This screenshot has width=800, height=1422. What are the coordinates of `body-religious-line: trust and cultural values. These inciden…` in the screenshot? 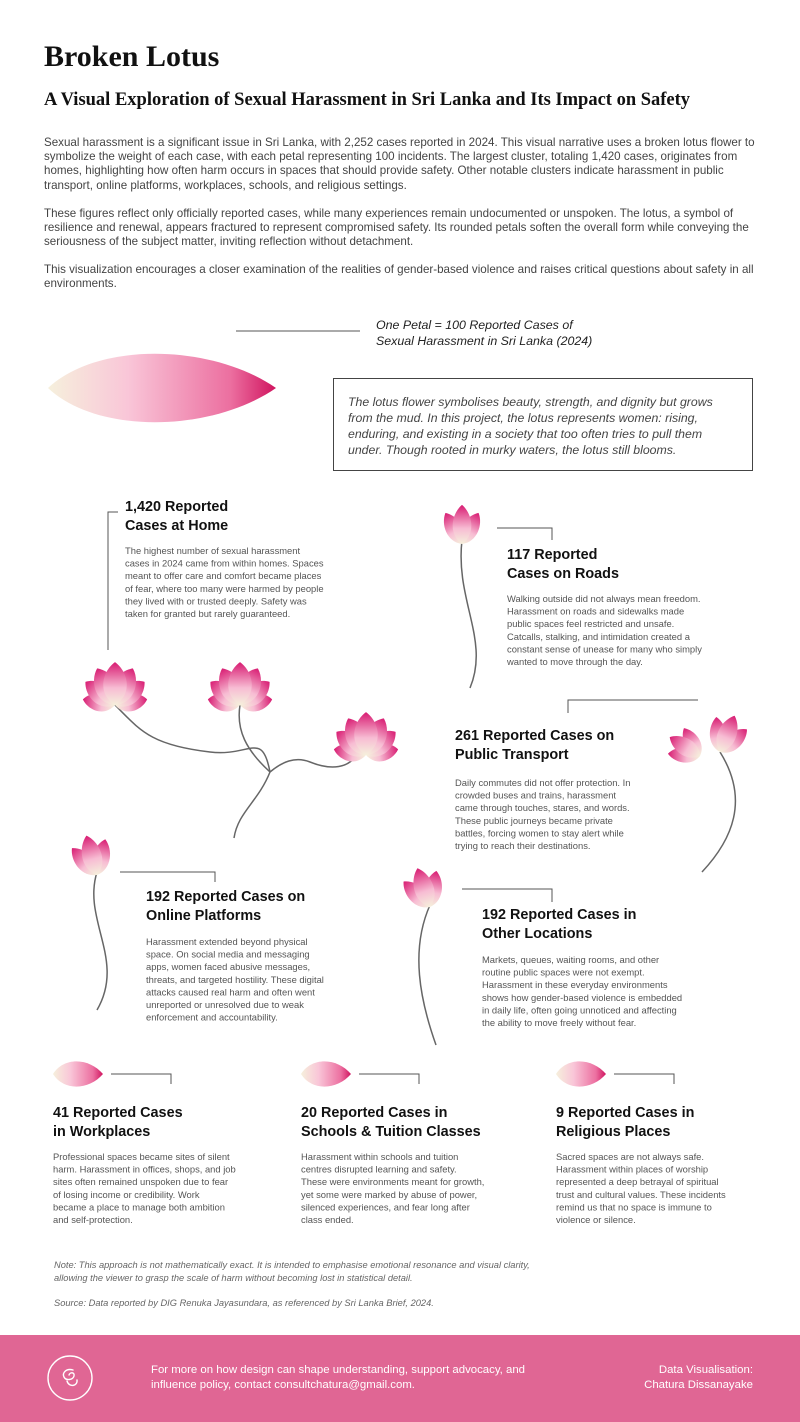 It's located at (641, 1194).